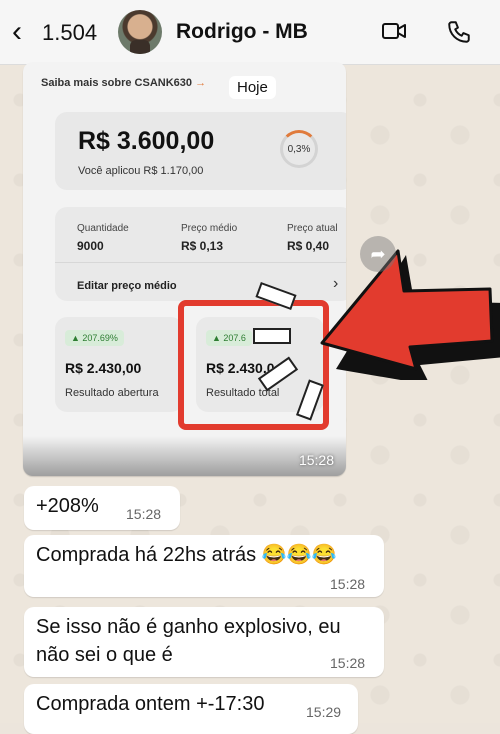 The height and width of the screenshot is (734, 500). Describe the element at coordinates (394, 31) in the screenshot. I see `video-camera-icon` at that location.